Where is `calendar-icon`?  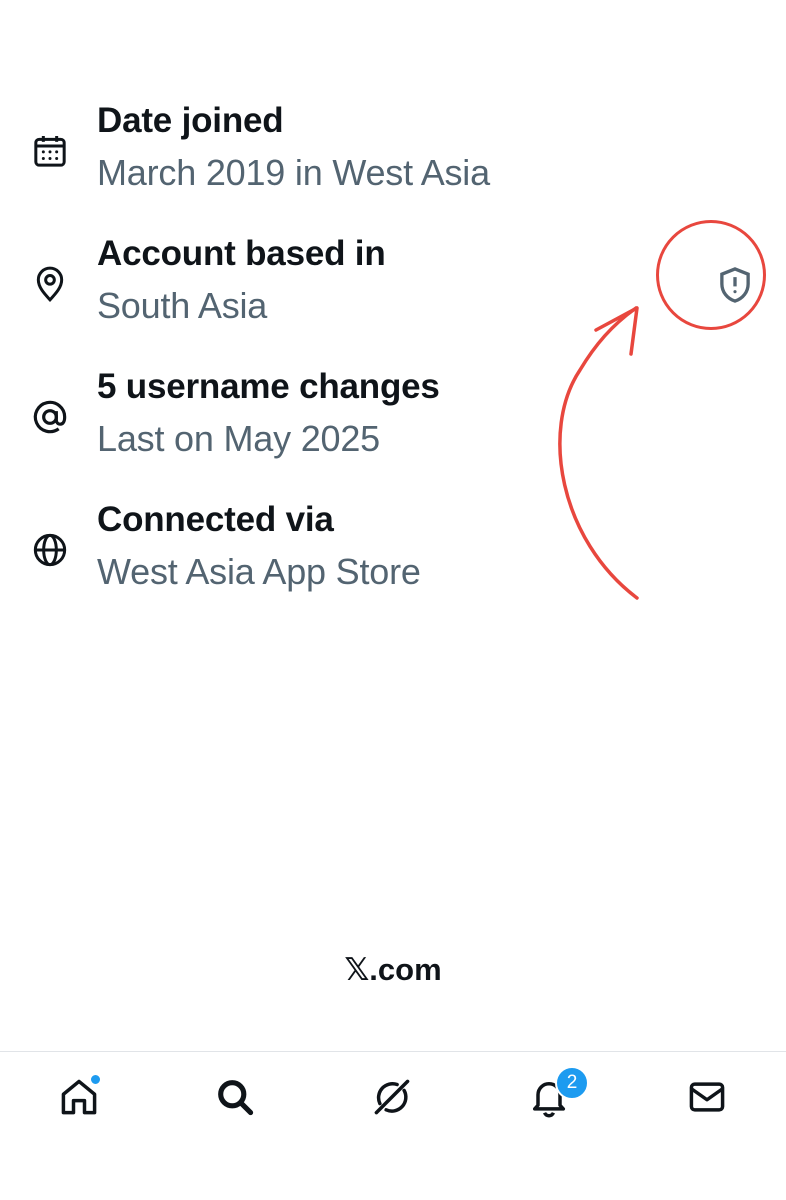
calendar-icon is located at coordinates (50, 151).